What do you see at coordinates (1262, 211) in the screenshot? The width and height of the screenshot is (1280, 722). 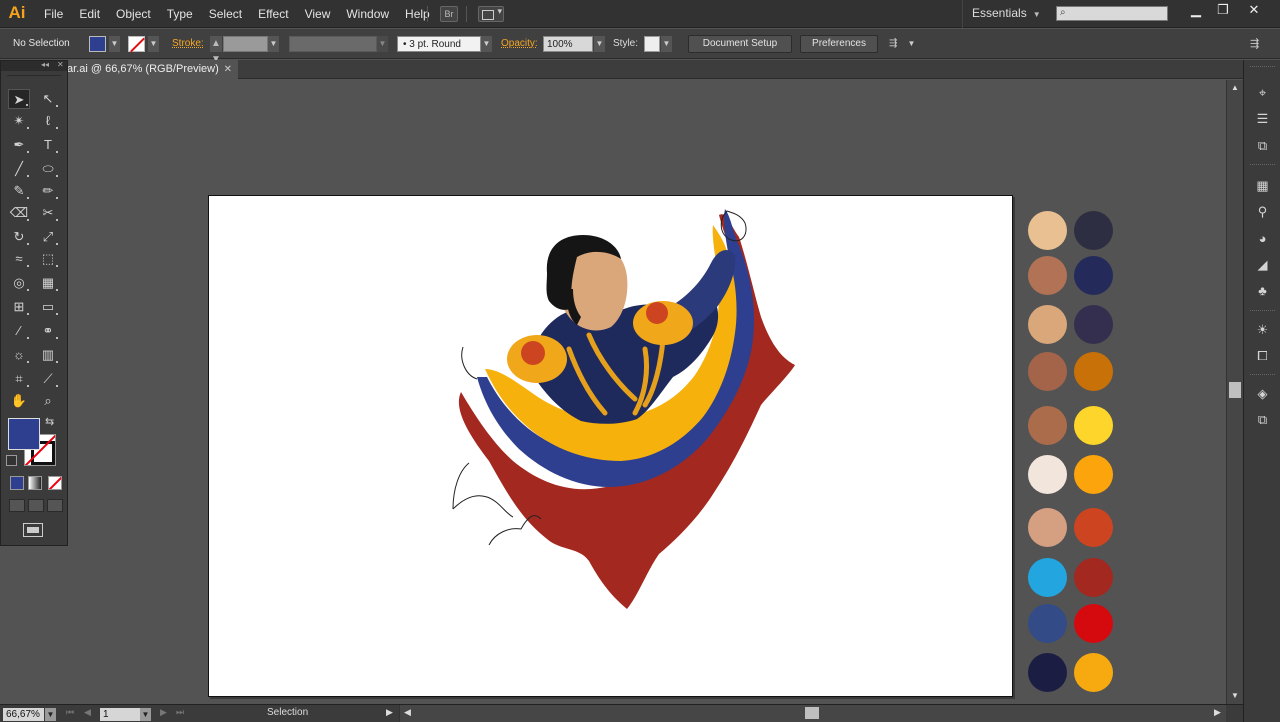 I see `brushes-panel-icon: ⚲` at bounding box center [1262, 211].